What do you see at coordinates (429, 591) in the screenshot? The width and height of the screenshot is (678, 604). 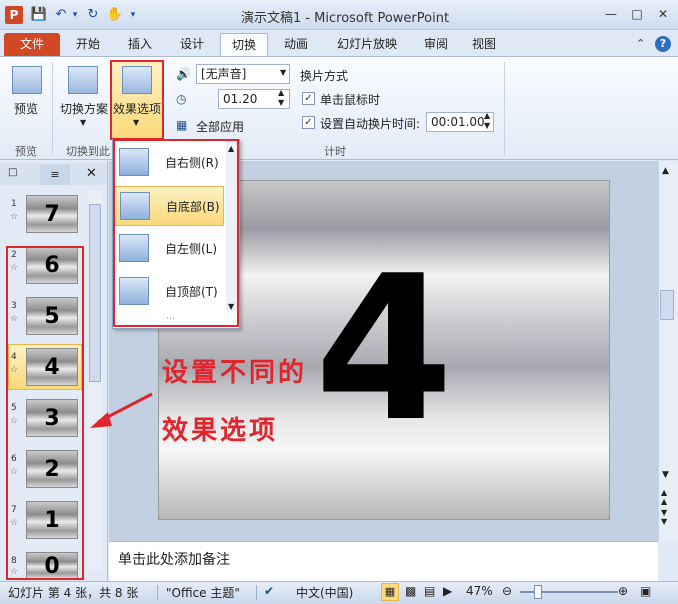 I see `reading-view-icon: ▤` at bounding box center [429, 591].